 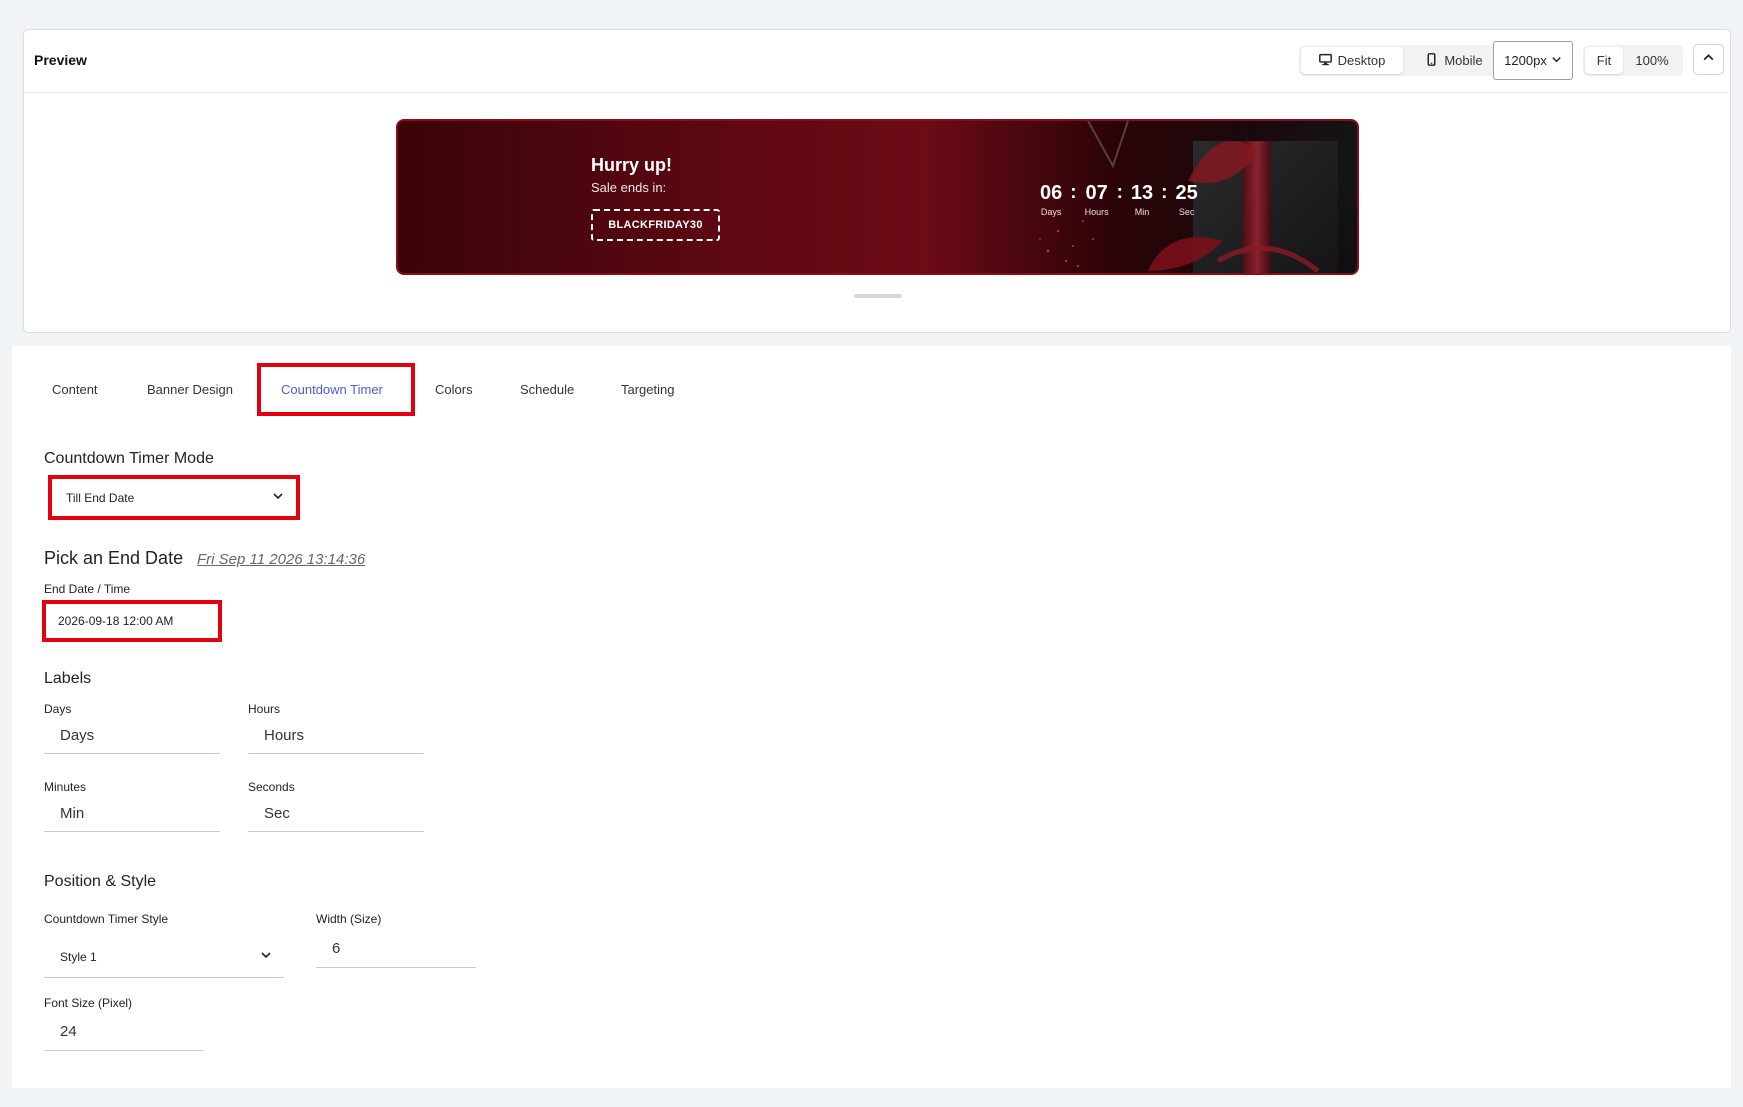 I want to click on banner-headline: Hurry up!, so click(x=631, y=165).